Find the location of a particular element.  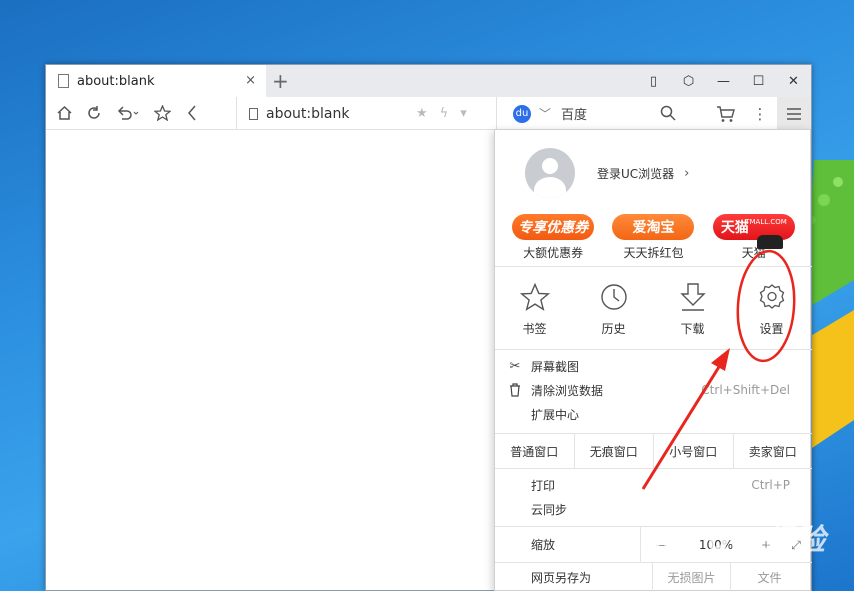

search-box: du ﹀ 百度 is located at coordinates (596, 113).